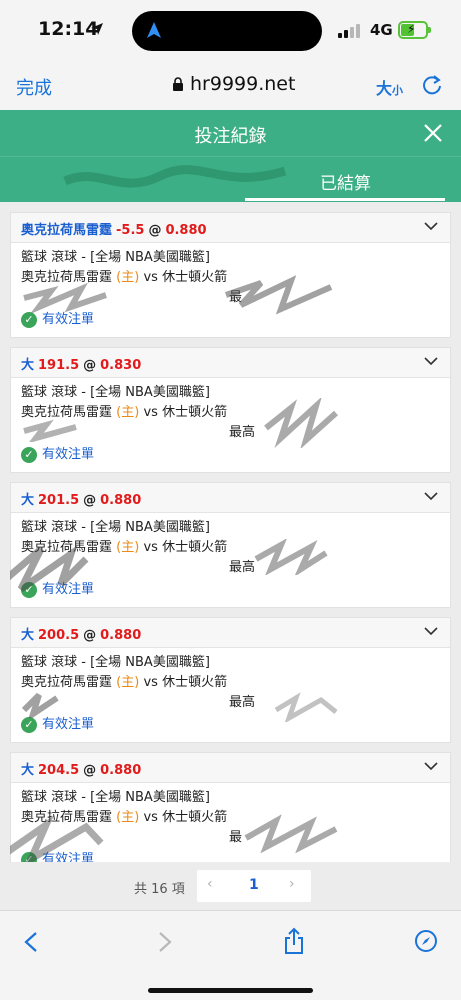  I want to click on bet-pick: 奧克拉荷馬雷霆, so click(67, 230).